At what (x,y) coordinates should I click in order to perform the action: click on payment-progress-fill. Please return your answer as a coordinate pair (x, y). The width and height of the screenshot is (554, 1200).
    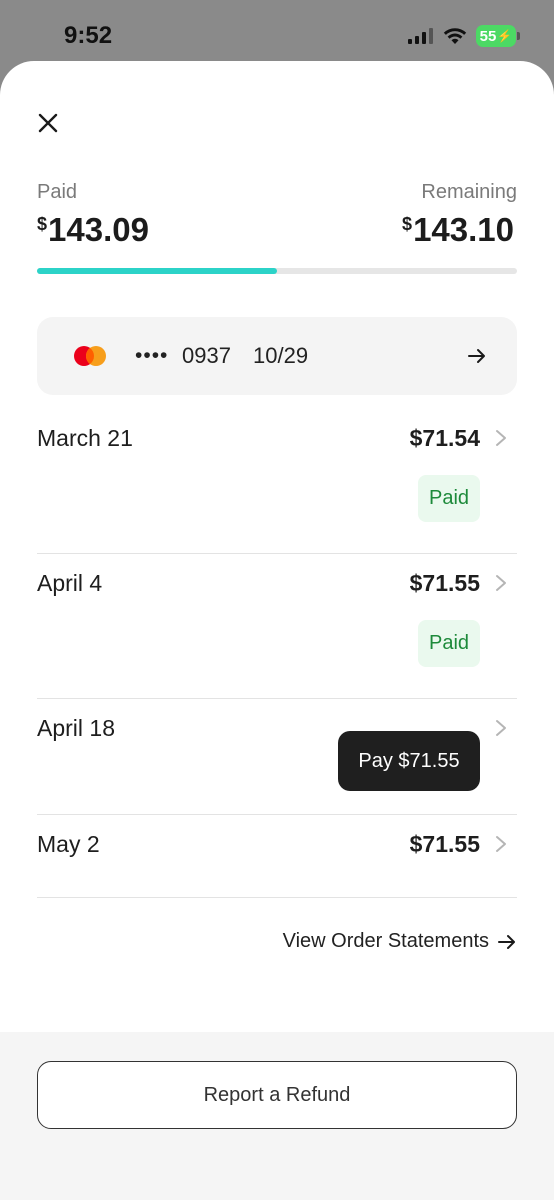
    Looking at the image, I should click on (157, 271).